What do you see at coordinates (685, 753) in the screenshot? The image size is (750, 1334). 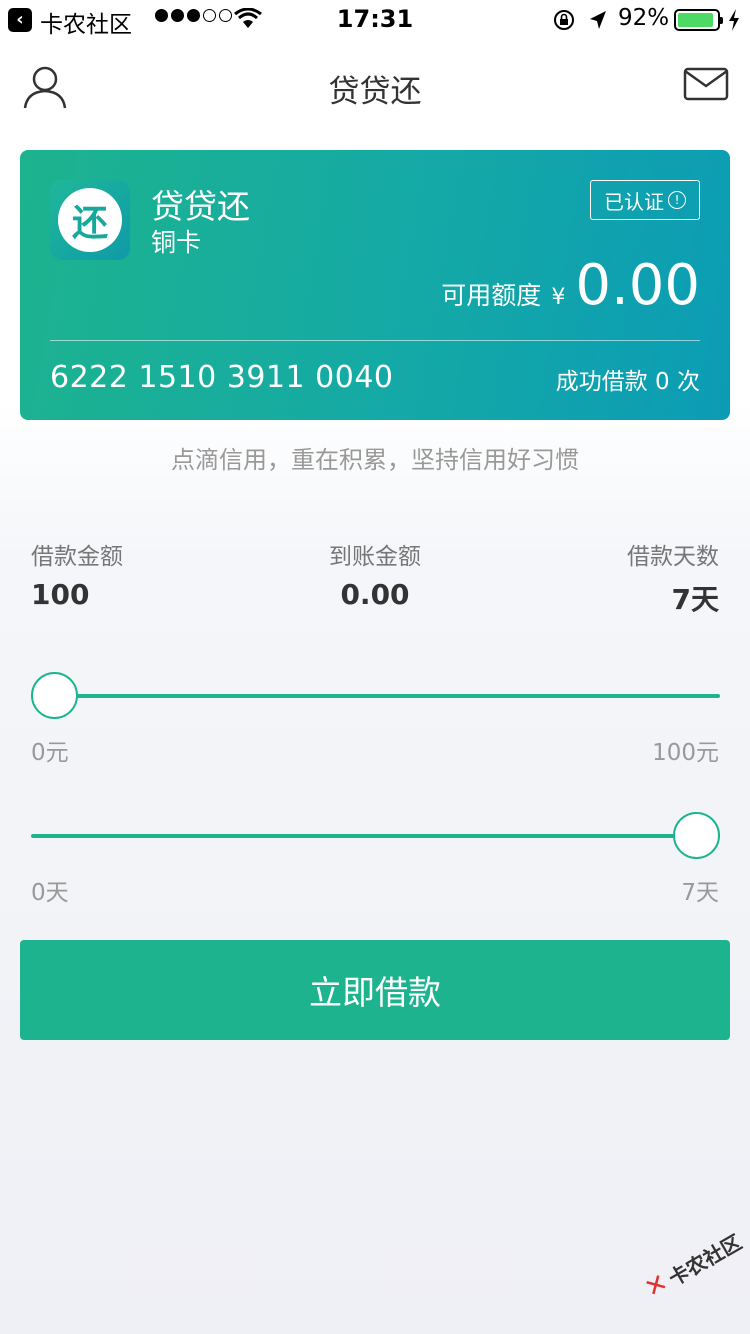 I see `amount-max-label: 100元` at bounding box center [685, 753].